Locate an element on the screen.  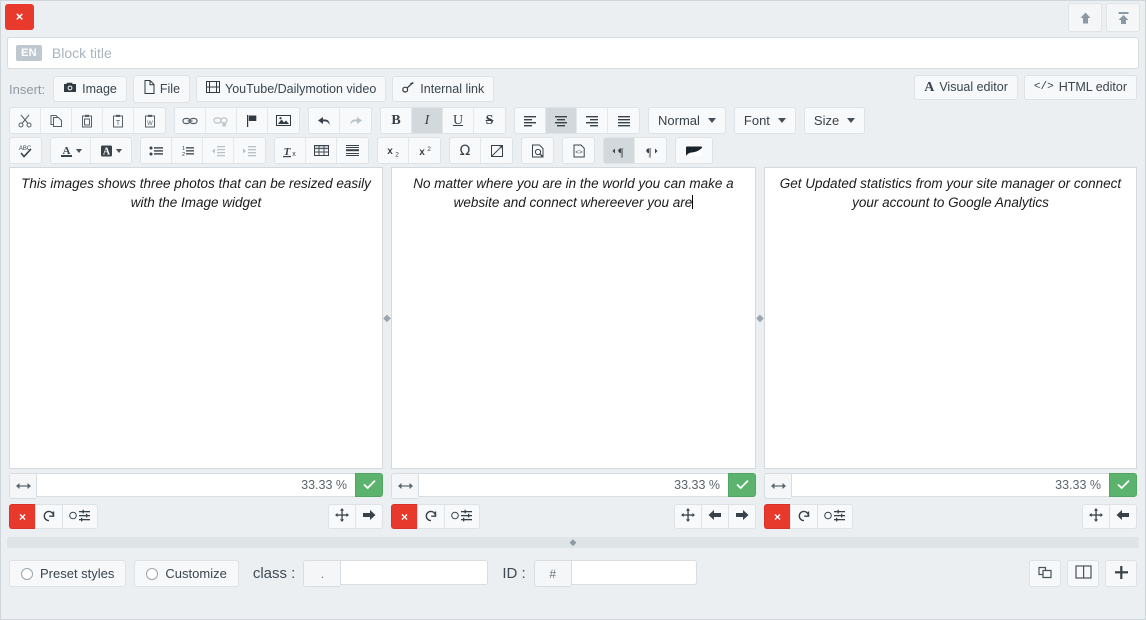
superscript-button: x2 is located at coordinates (424, 150).